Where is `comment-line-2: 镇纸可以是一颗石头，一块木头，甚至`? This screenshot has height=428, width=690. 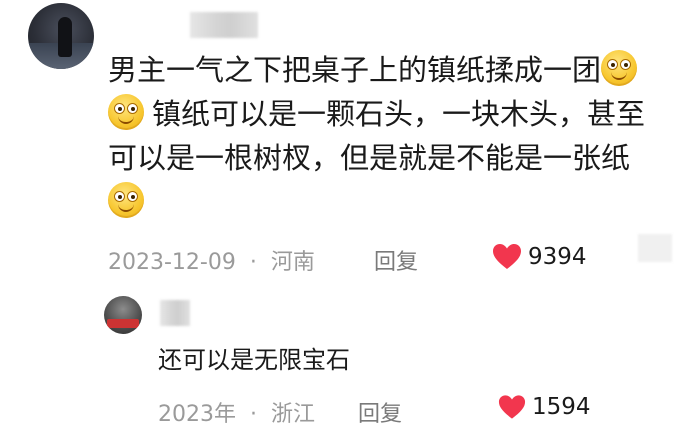
comment-line-2: 镇纸可以是一颗石头，一块木头，甚至 is located at coordinates (388, 114).